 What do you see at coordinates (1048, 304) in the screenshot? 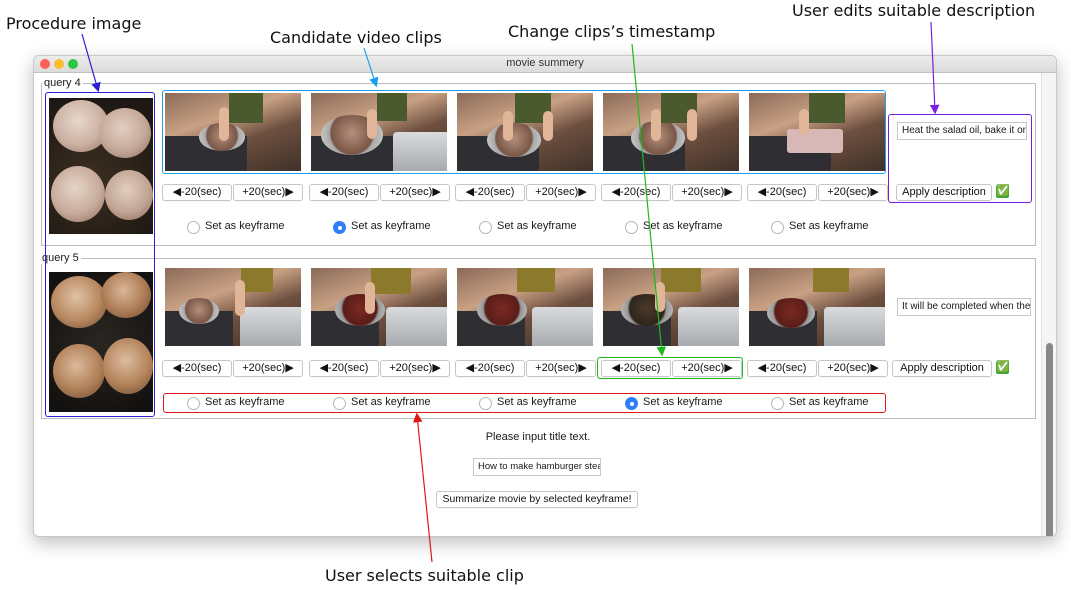
I see `vertical-scrollbar` at bounding box center [1048, 304].